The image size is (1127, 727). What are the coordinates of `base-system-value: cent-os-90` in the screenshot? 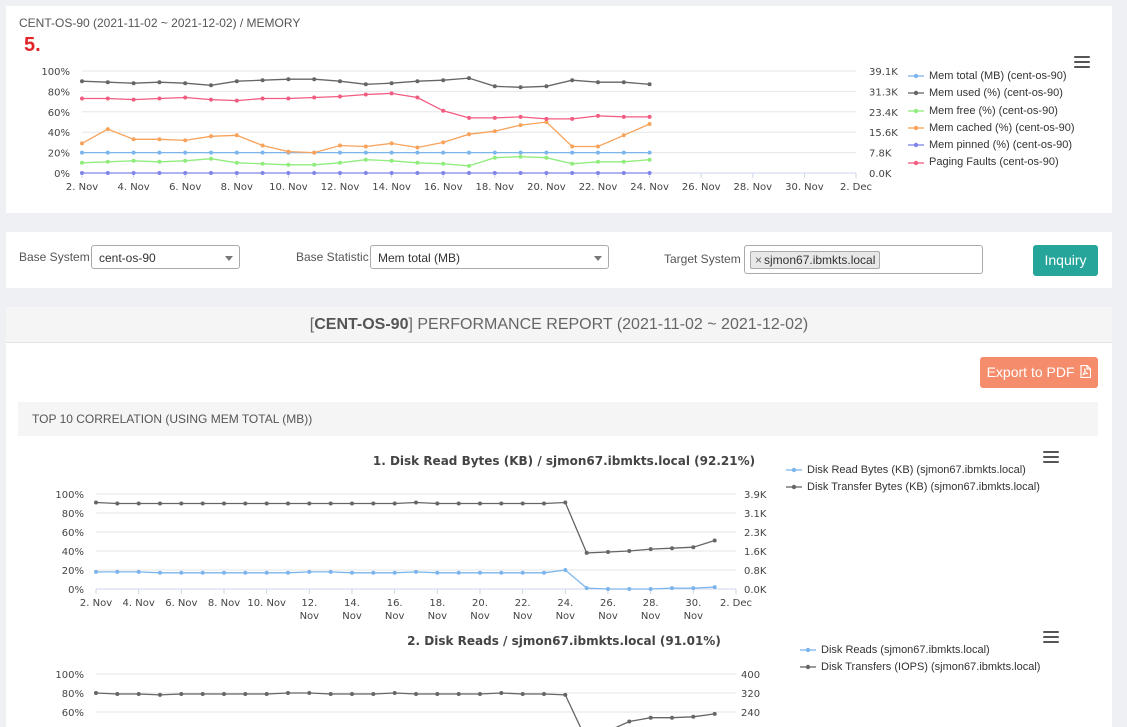 It's located at (127, 258).